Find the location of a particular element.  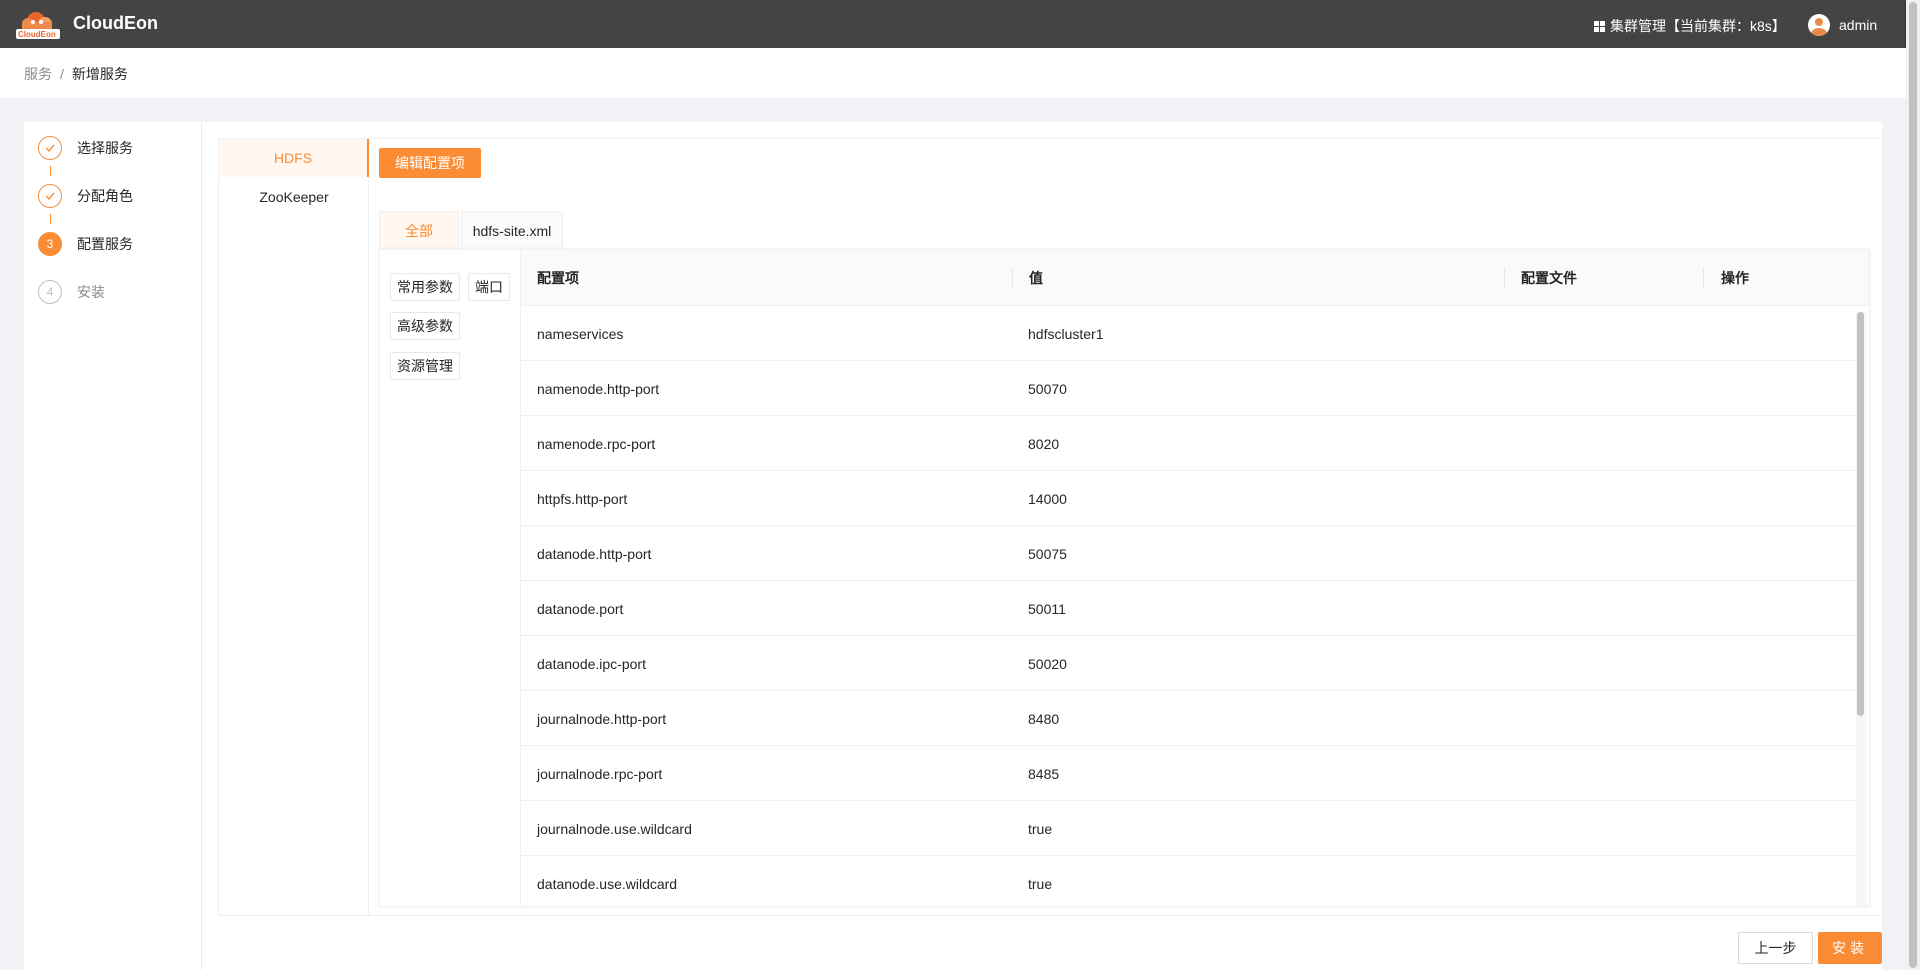

column-header-name: 配置项 is located at coordinates (558, 278).